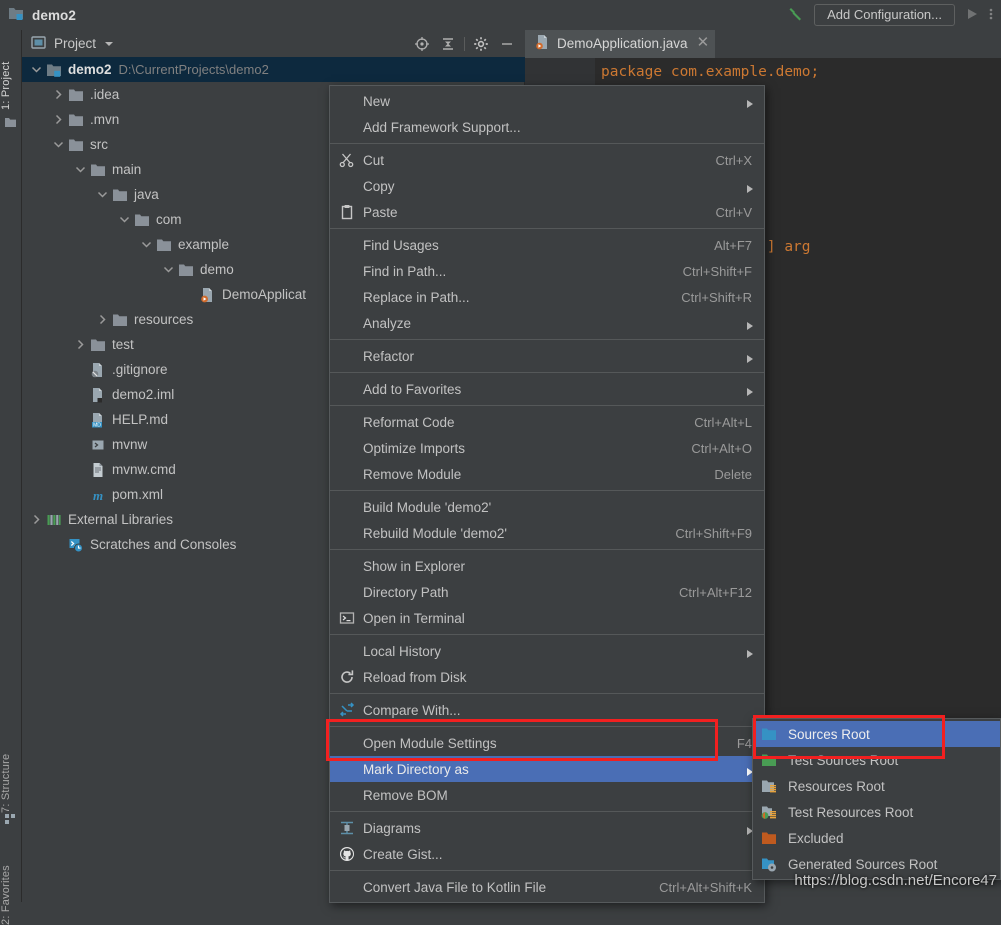 This screenshot has height=925, width=1001. Describe the element at coordinates (401, 245) in the screenshot. I see `menu-item-label: Find Usages` at that location.